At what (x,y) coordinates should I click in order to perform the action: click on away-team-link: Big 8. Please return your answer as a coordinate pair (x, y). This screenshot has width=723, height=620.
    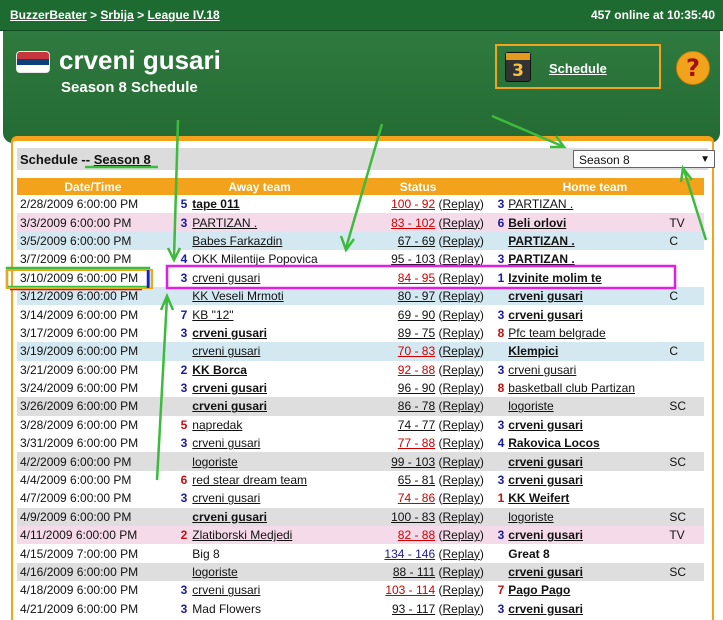
    Looking at the image, I should click on (205, 554).